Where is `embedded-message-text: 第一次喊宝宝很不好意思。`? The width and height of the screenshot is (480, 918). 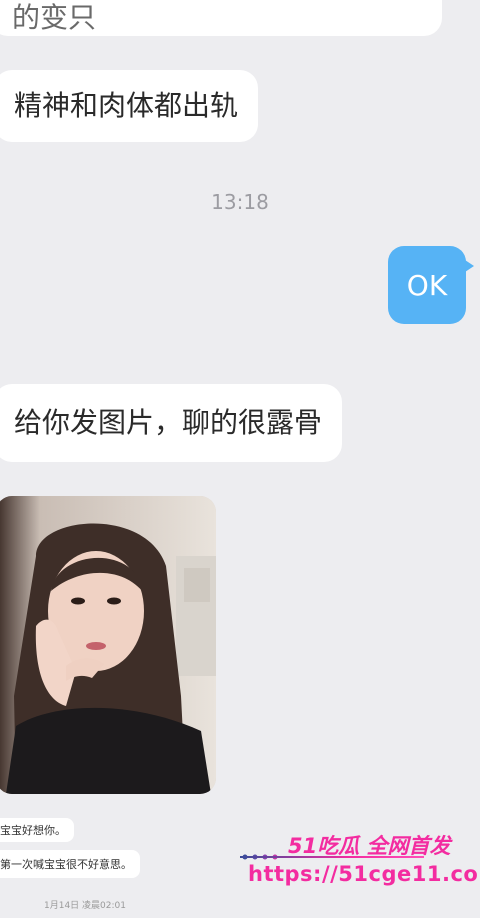 embedded-message-text: 第一次喊宝宝很不好意思。 is located at coordinates (66, 864).